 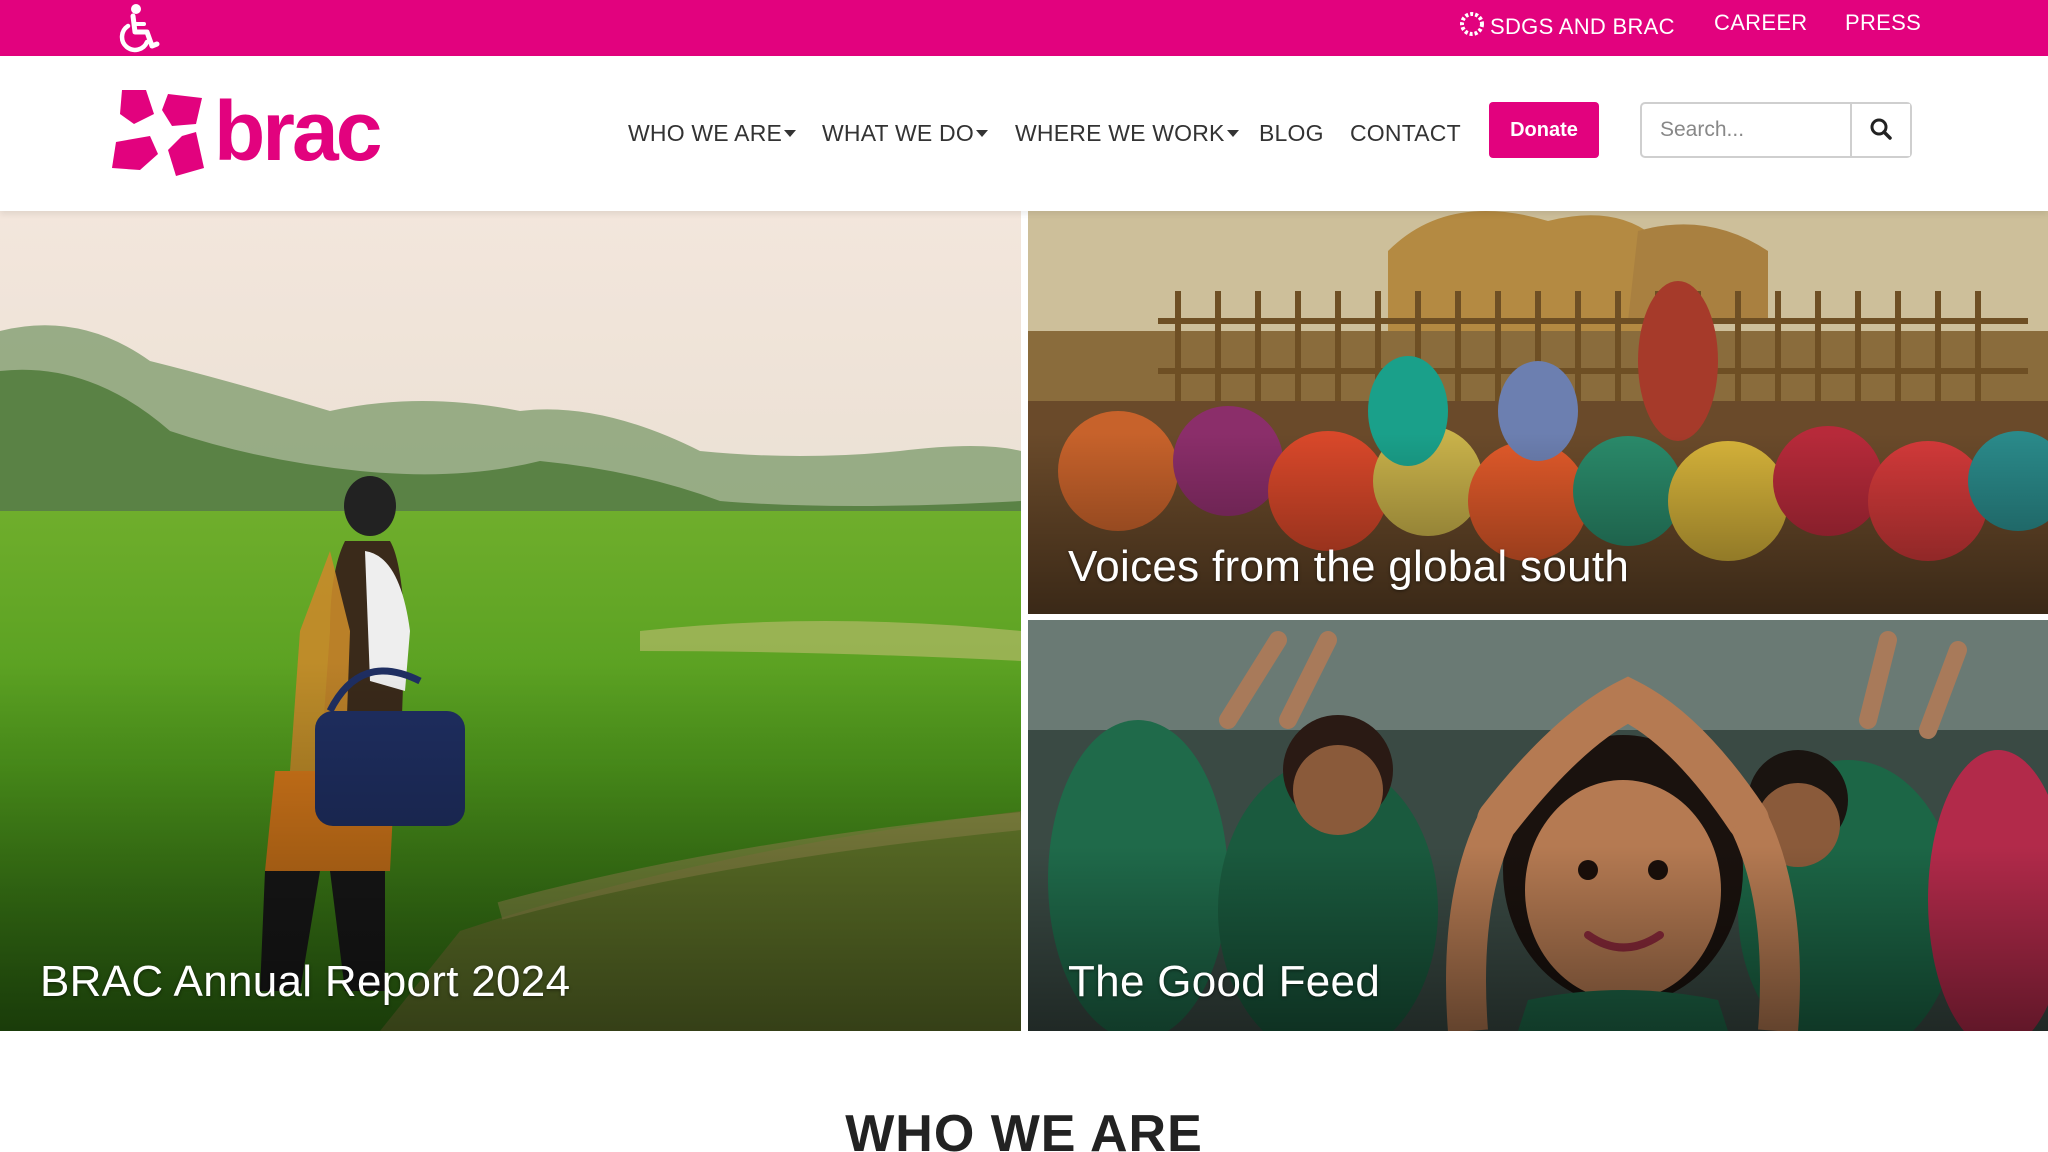 What do you see at coordinates (1224, 981) in the screenshot?
I see `hero-caption-good-feed: The Good Feed` at bounding box center [1224, 981].